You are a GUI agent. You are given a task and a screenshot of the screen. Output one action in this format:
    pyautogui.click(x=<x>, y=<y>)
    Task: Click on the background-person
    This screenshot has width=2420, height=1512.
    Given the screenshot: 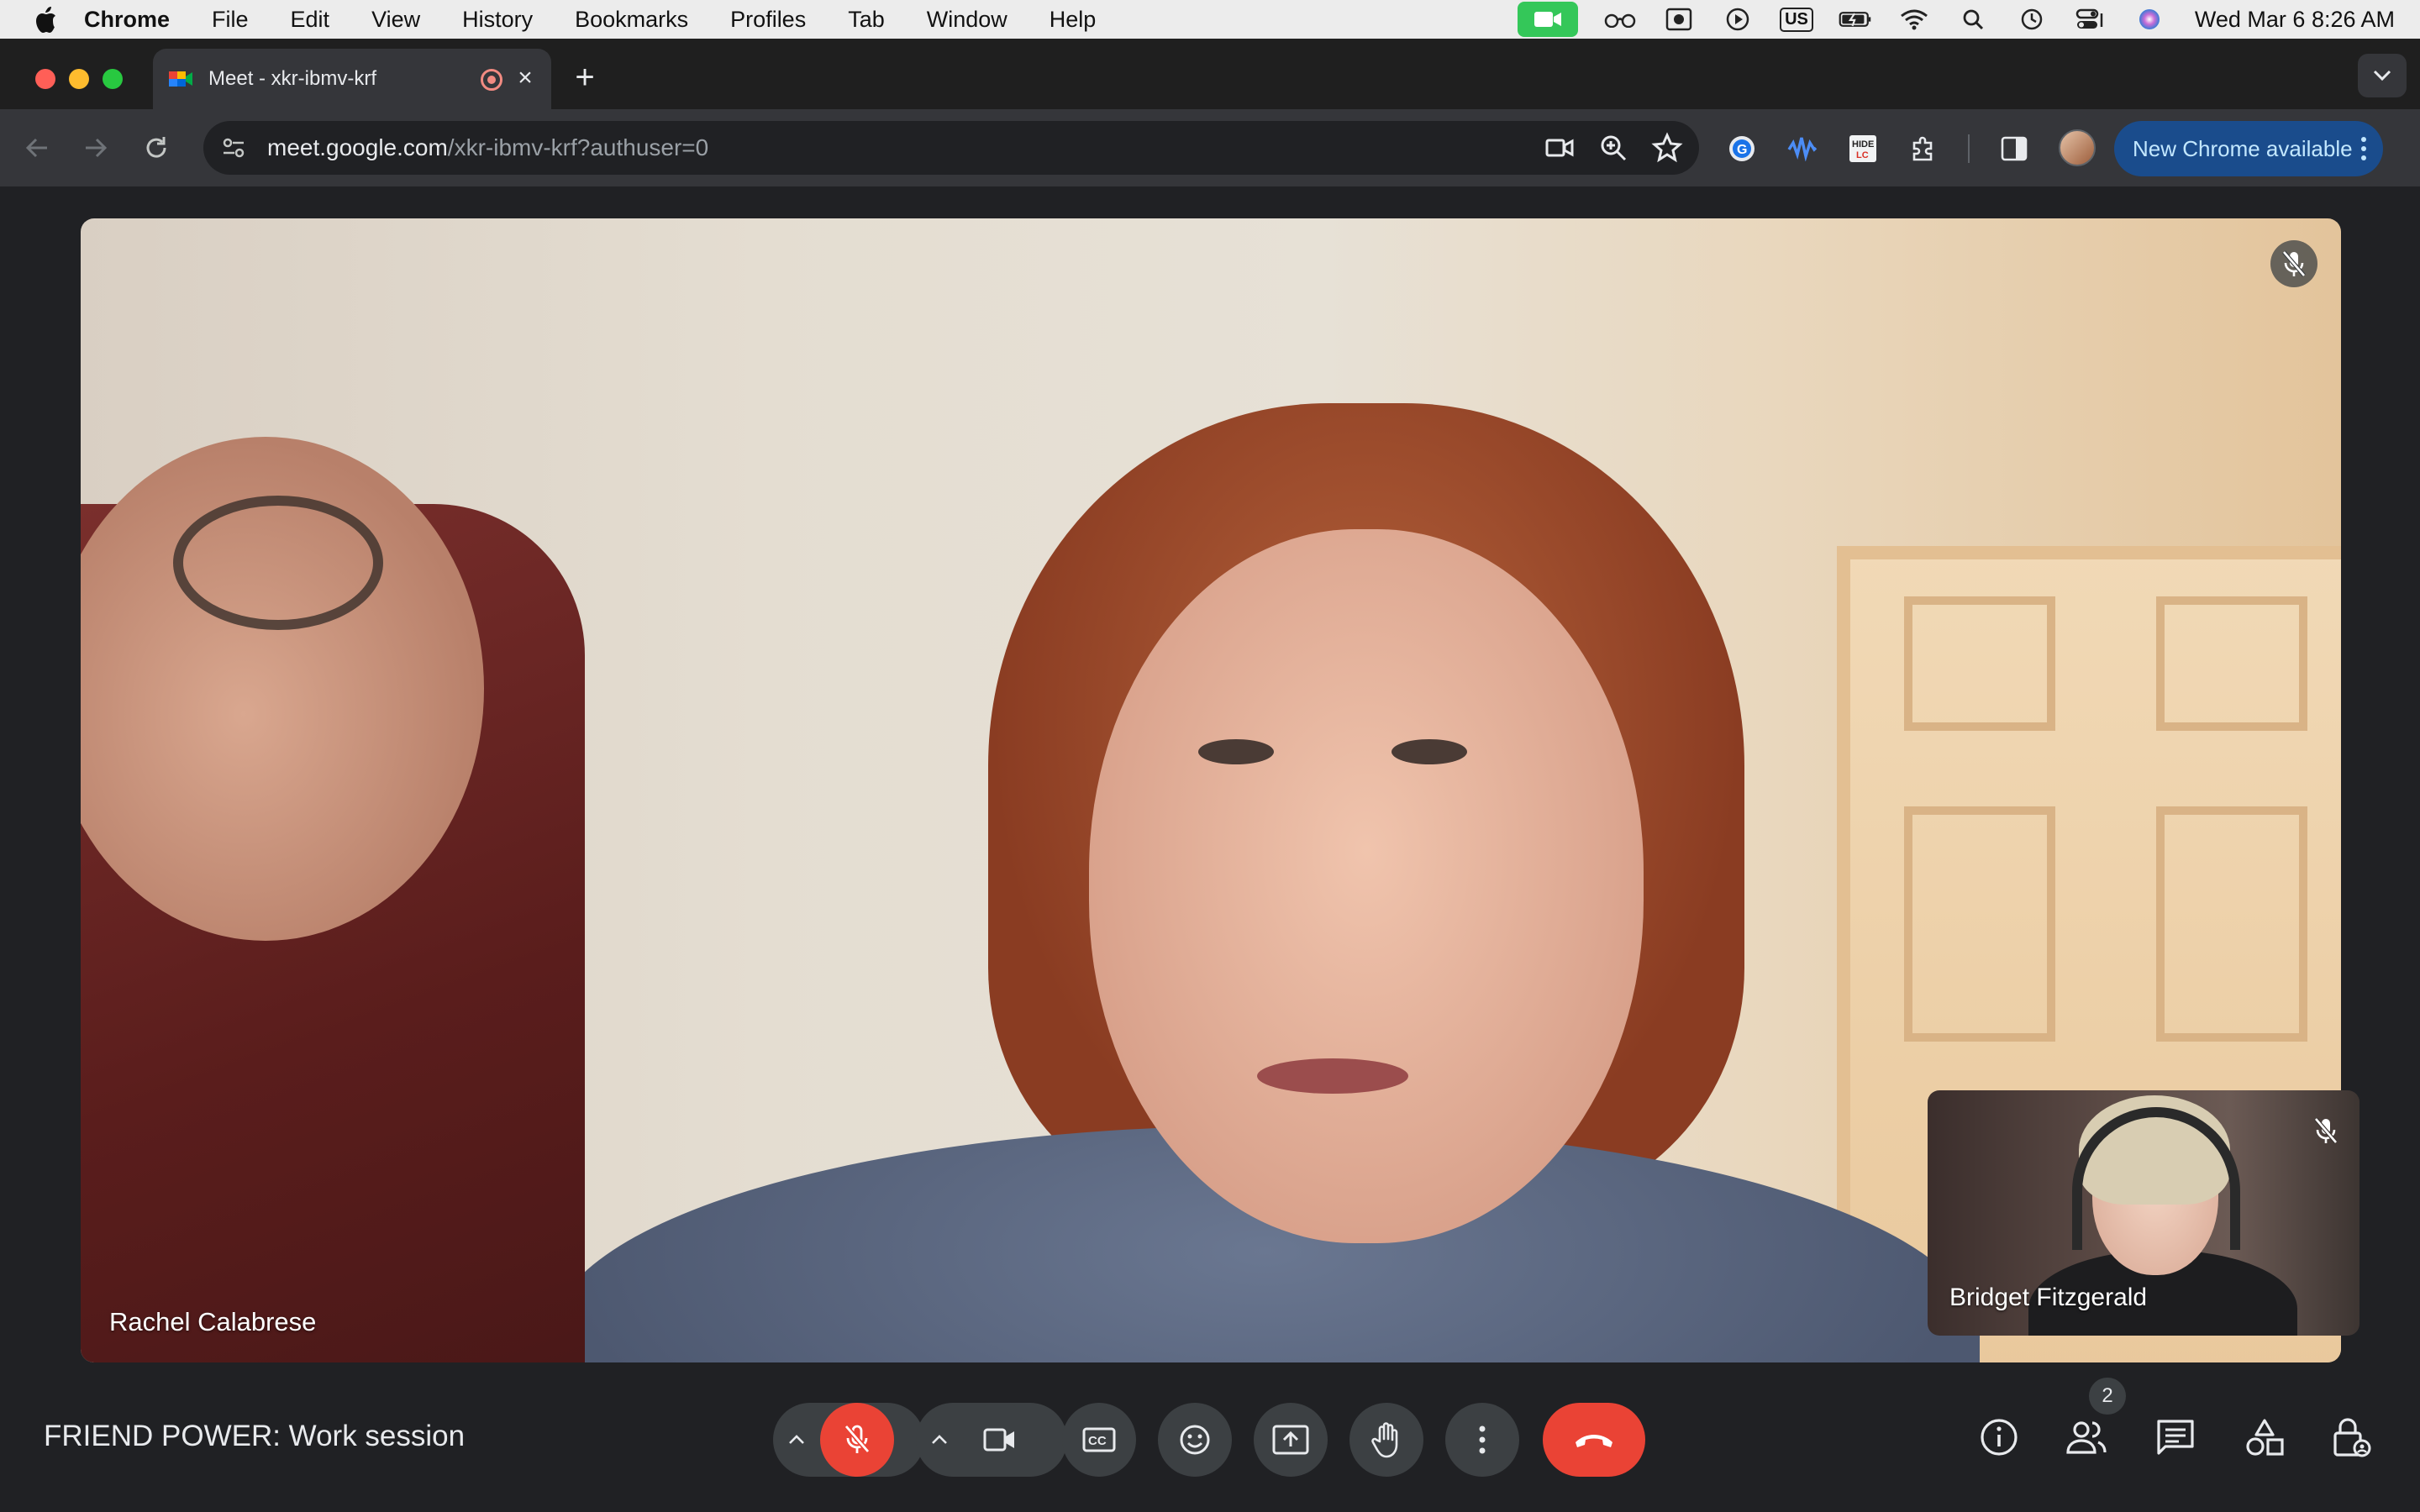 What is the action you would take?
    pyautogui.click(x=333, y=899)
    